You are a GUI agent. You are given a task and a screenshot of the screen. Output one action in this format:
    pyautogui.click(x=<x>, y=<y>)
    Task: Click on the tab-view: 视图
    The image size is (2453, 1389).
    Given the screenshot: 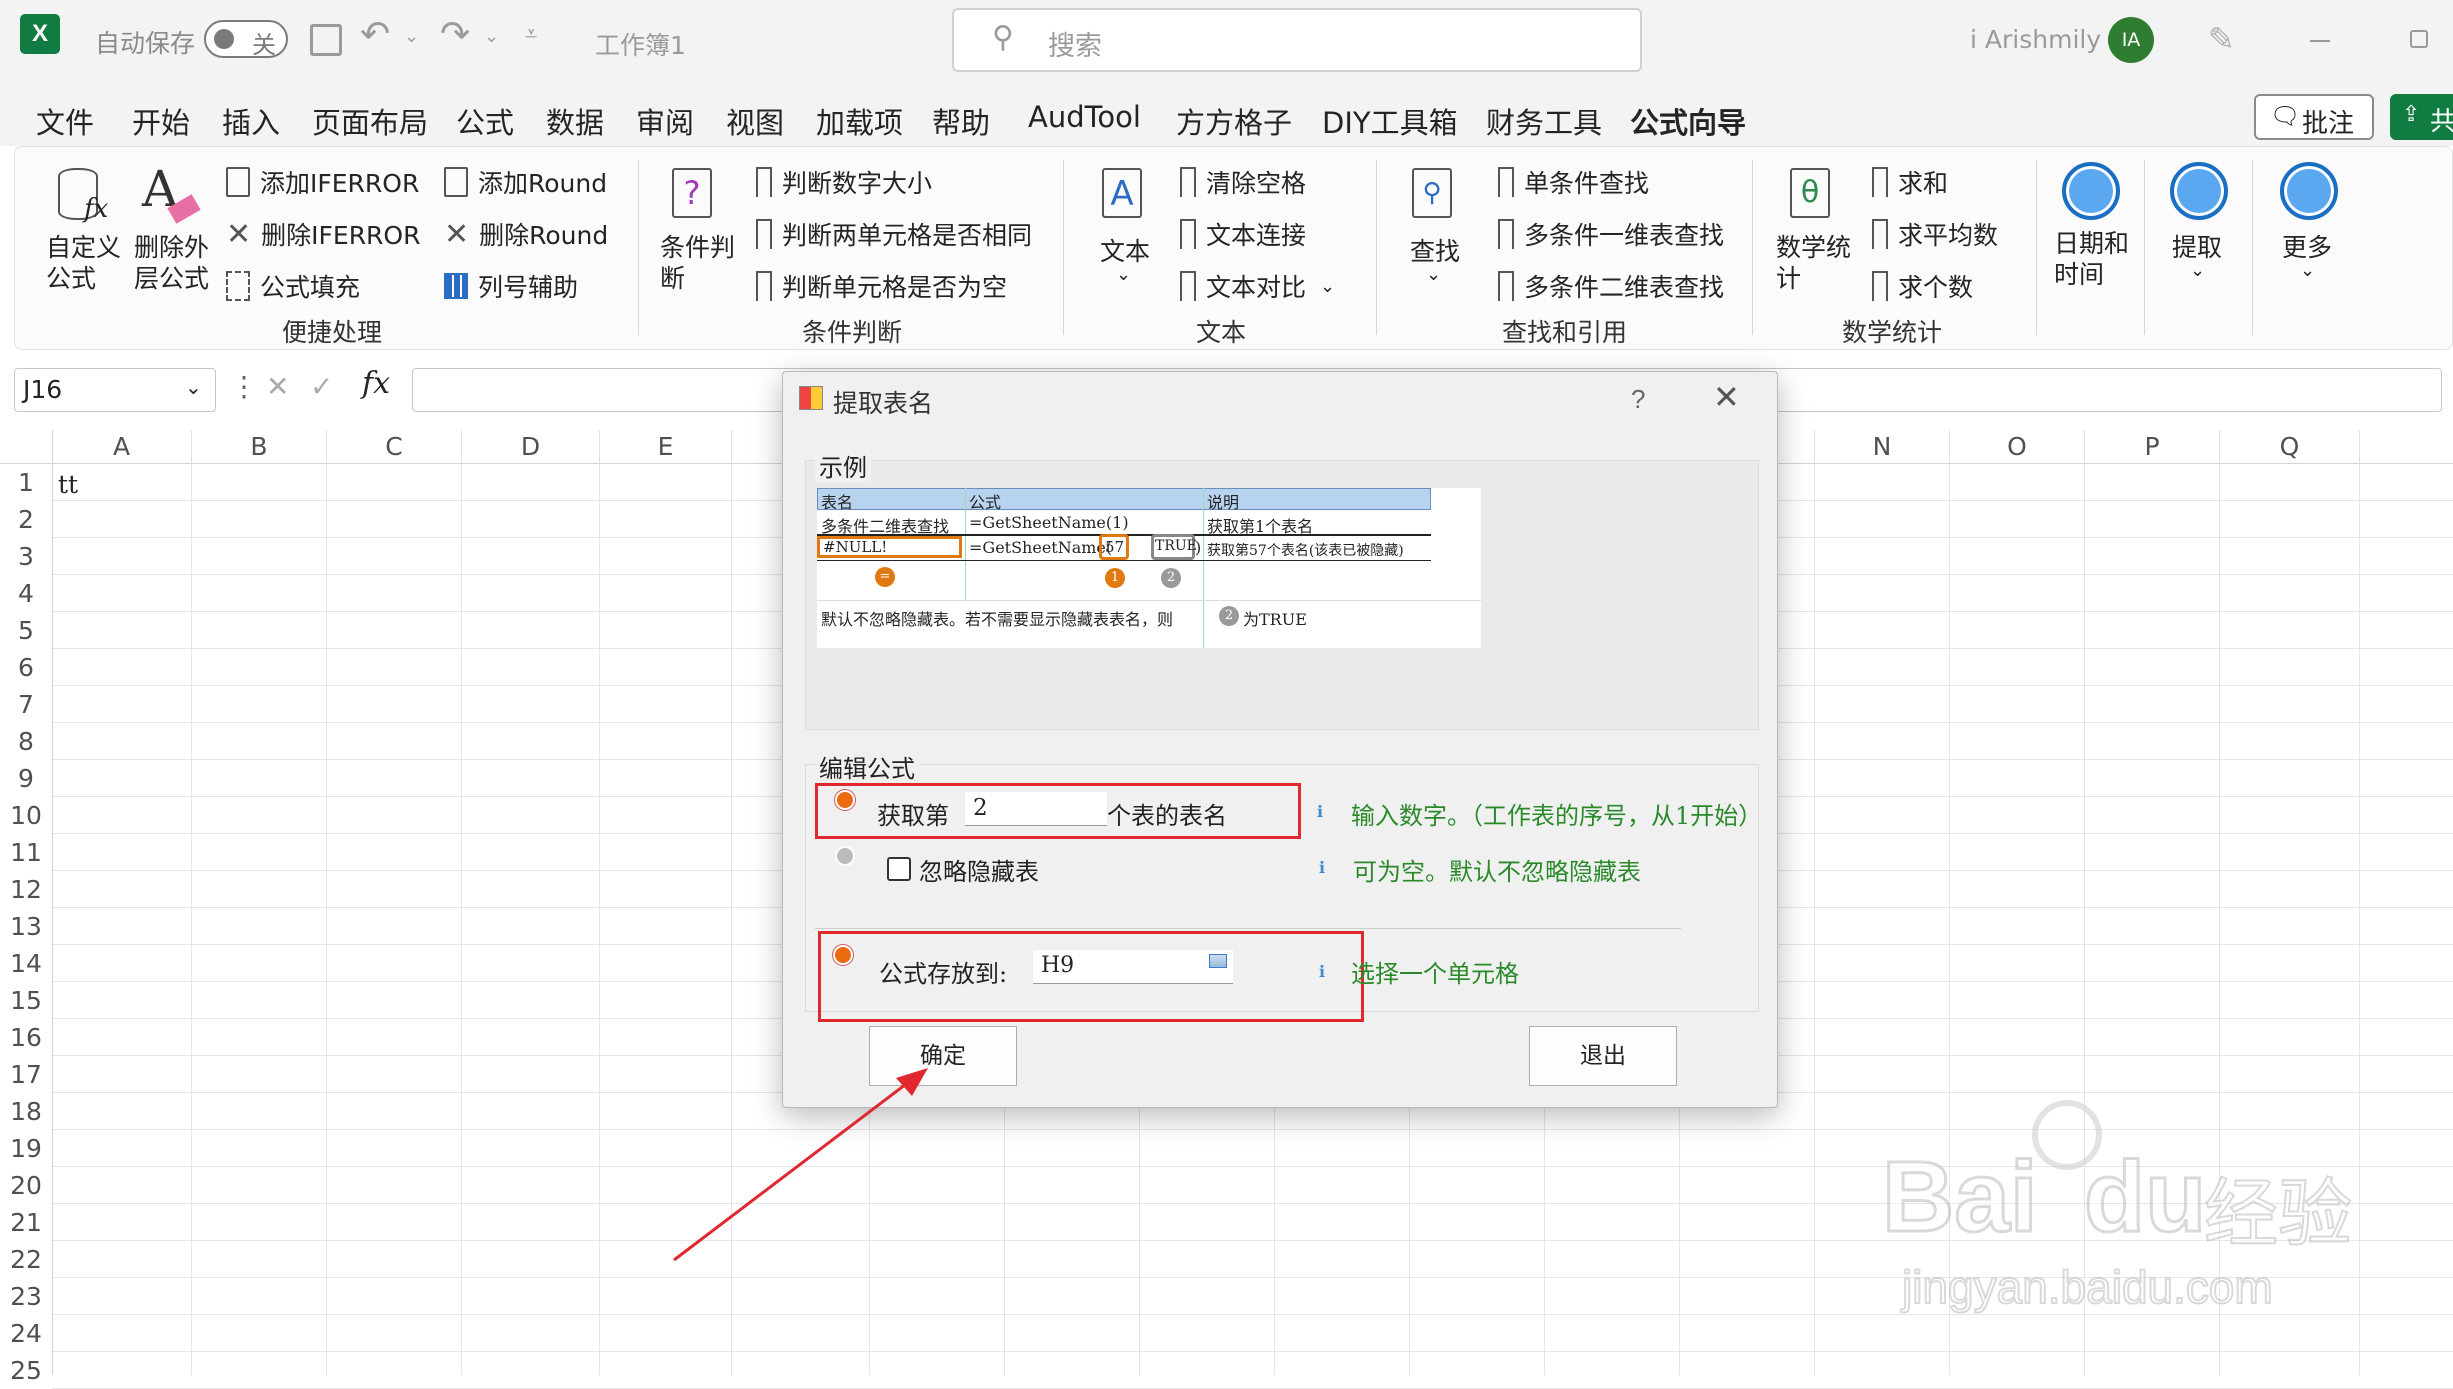 What is the action you would take?
    pyautogui.click(x=755, y=121)
    